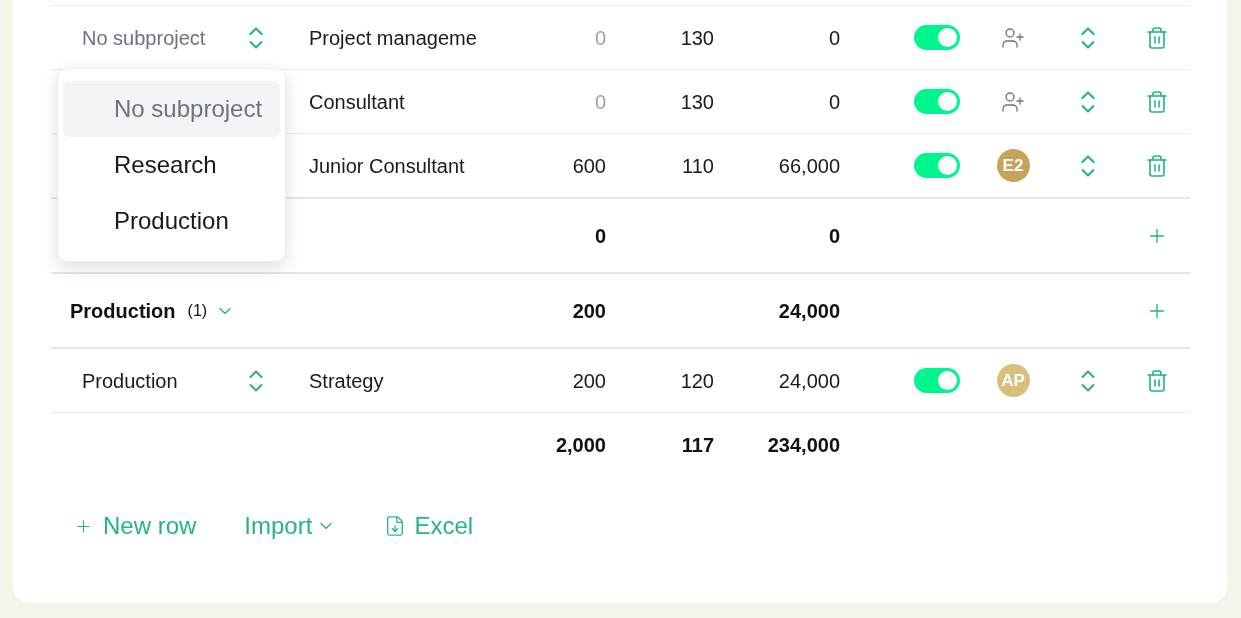 This screenshot has height=618, width=1241. What do you see at coordinates (1013, 380) in the screenshot?
I see `user-avatar: AP` at bounding box center [1013, 380].